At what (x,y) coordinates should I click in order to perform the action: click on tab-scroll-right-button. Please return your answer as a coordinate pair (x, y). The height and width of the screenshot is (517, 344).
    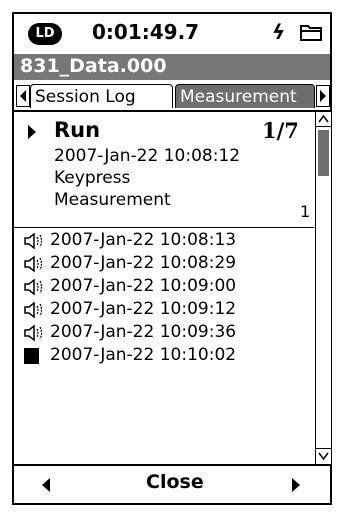
    Looking at the image, I should click on (323, 96).